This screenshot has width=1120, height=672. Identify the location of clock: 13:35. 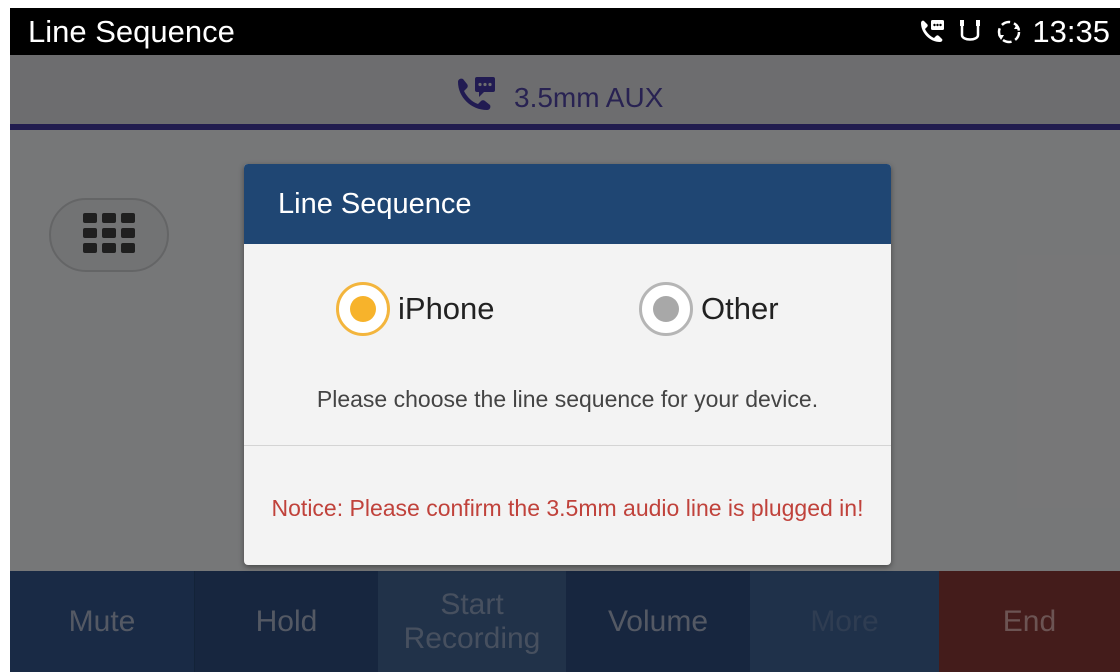
(1071, 31).